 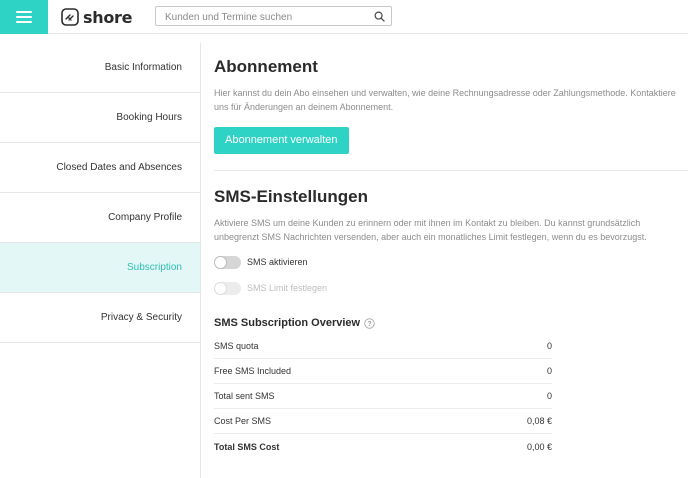 I want to click on search-input, so click(x=261, y=17).